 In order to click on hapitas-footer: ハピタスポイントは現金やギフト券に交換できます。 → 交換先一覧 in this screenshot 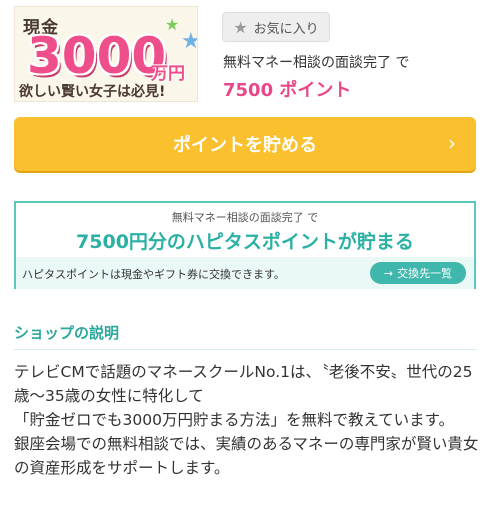, I will do `click(245, 273)`.